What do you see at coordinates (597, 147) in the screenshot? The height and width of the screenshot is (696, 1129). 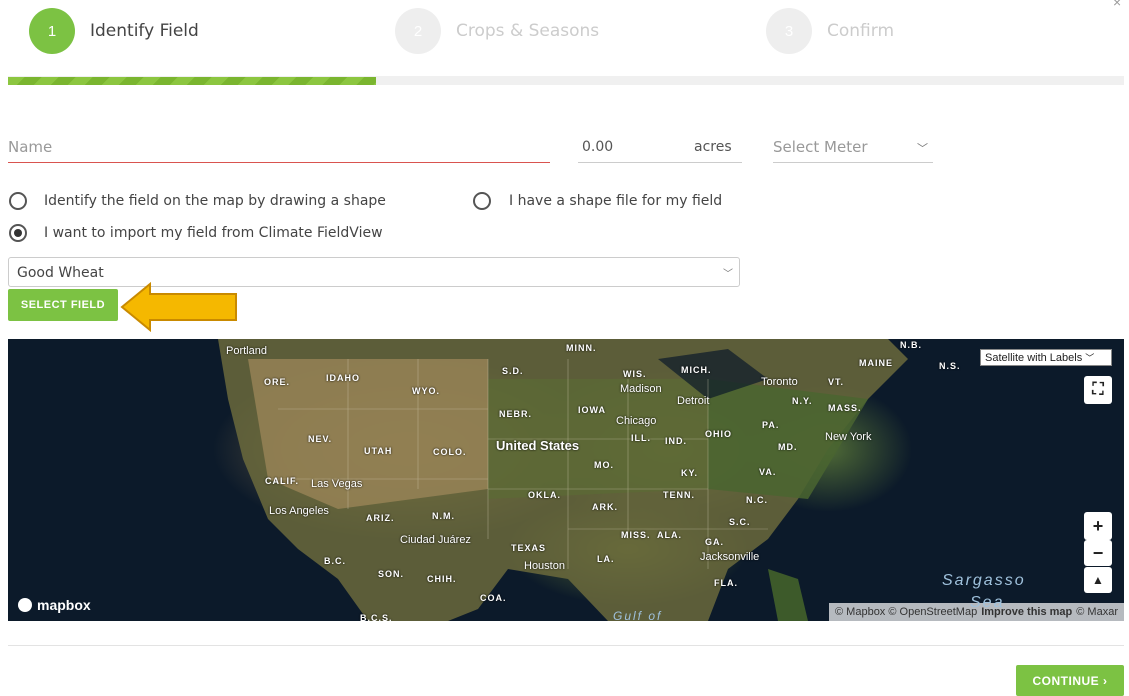 I see `acres-input: 0.00` at bounding box center [597, 147].